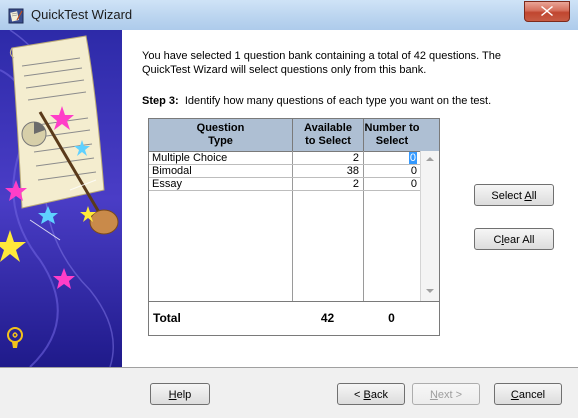 Image resolution: width=578 pixels, height=418 pixels. I want to click on help-button: Help, so click(180, 394).